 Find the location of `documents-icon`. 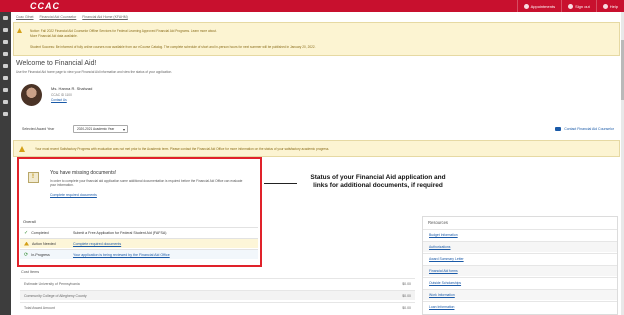

documents-icon is located at coordinates (5, 90).